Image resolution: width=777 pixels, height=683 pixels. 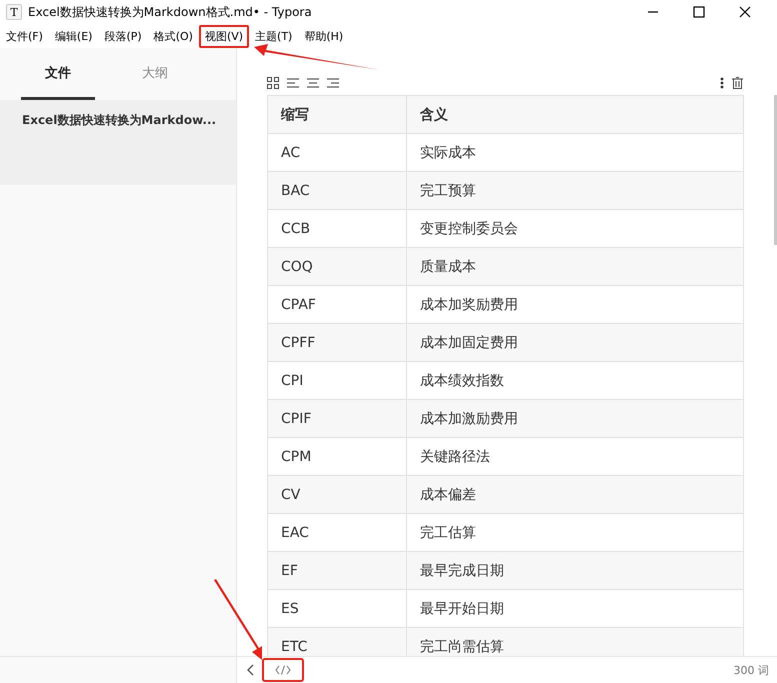 I want to click on table-cell: 最早完成日期, so click(x=575, y=571).